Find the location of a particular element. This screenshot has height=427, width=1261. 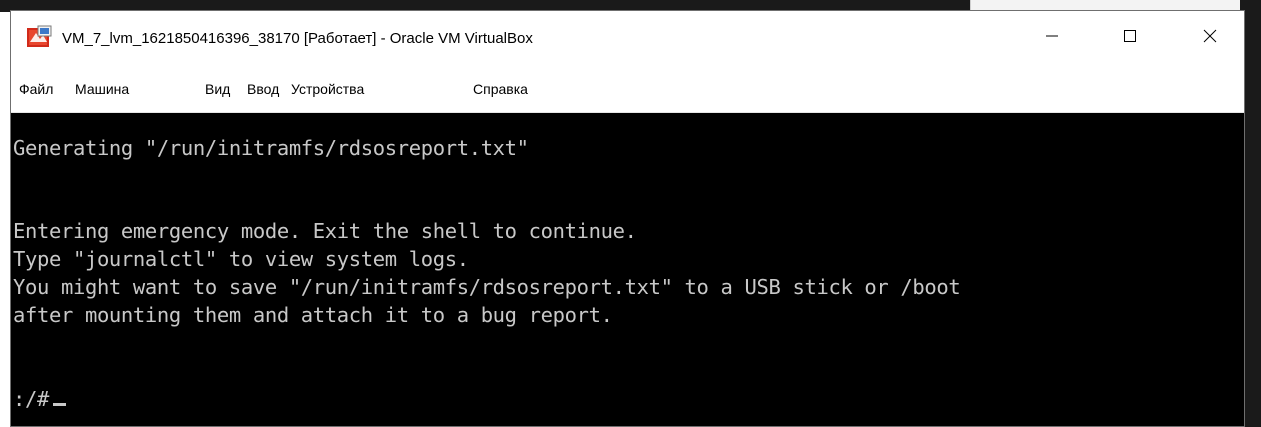

close-icon is located at coordinates (1210, 38).